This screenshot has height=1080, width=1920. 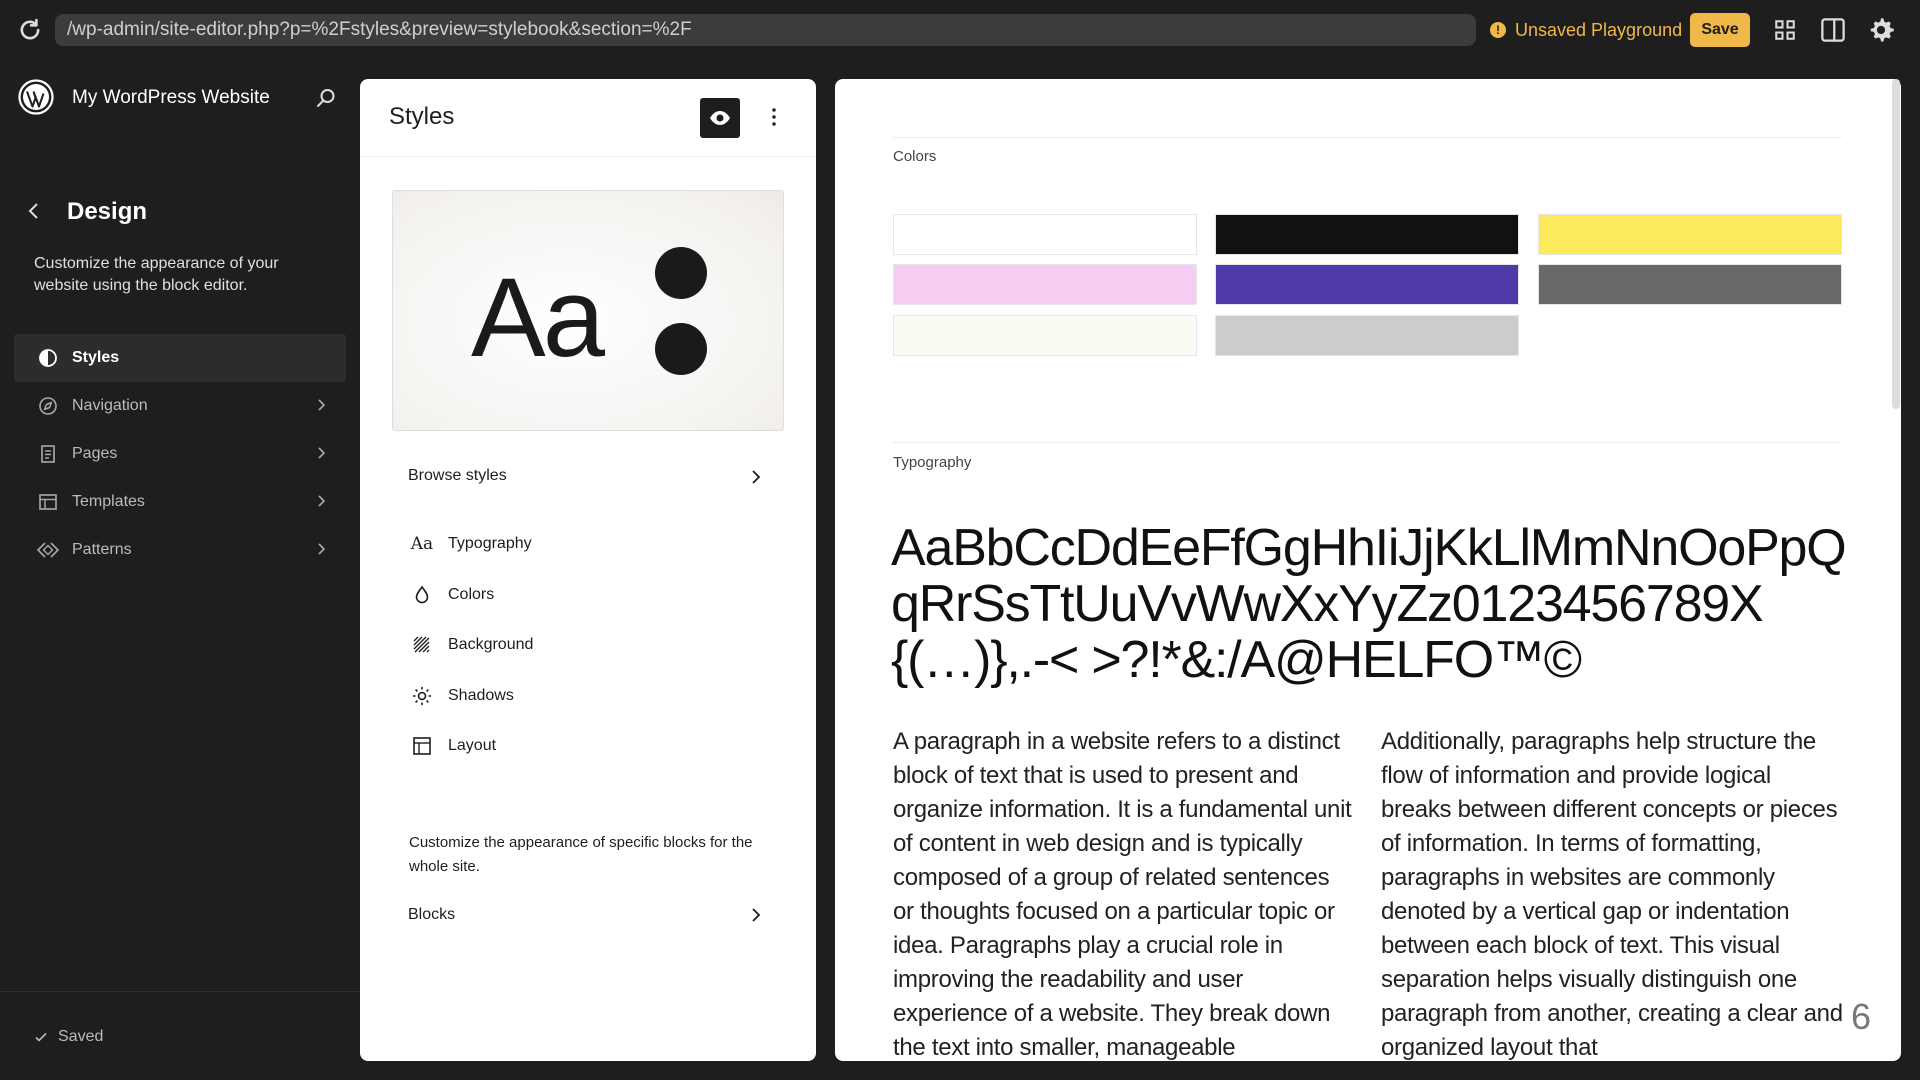 I want to click on nav-item-patterns: Patterns, so click(x=180, y=550).